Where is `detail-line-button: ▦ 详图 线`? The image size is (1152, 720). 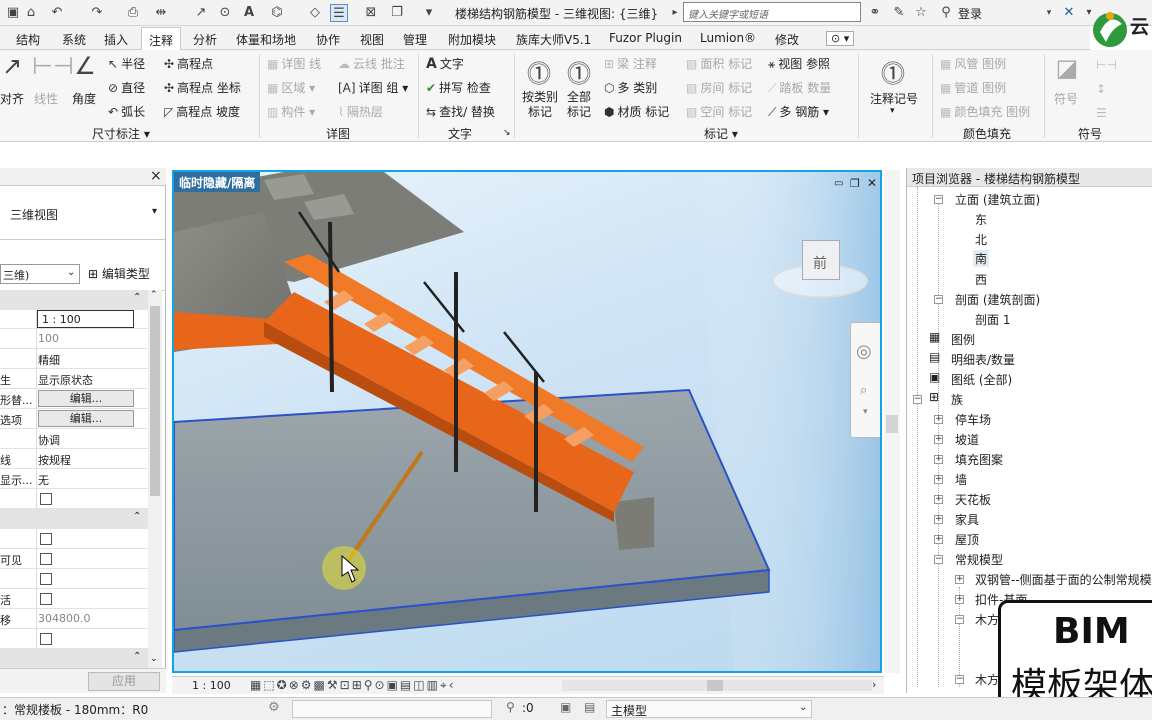 detail-line-button: ▦ 详图 线 is located at coordinates (294, 63).